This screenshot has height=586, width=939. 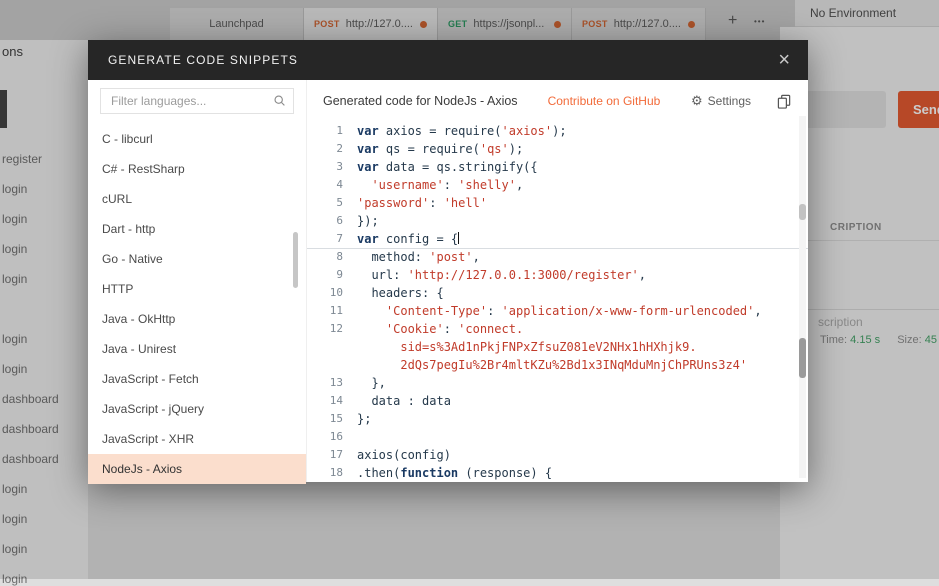 I want to click on line-number: 15, so click(x=336, y=418).